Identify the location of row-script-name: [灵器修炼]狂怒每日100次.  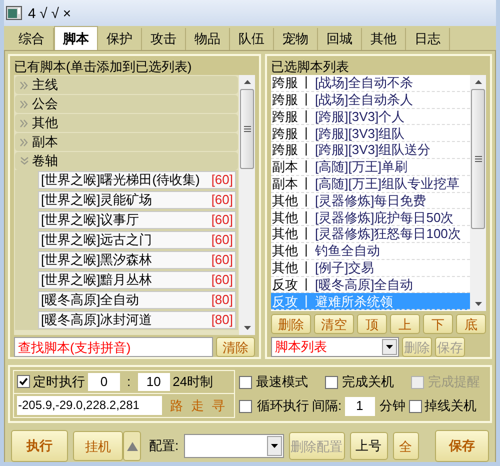
(388, 234).